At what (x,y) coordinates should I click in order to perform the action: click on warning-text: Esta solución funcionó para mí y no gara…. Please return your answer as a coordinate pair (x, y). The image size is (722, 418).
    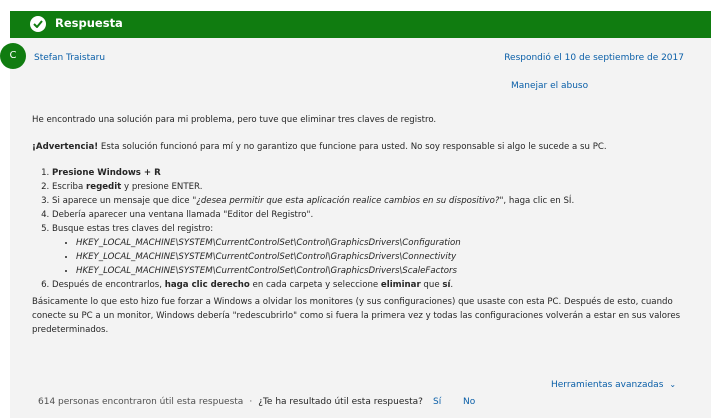
    Looking at the image, I should click on (352, 147).